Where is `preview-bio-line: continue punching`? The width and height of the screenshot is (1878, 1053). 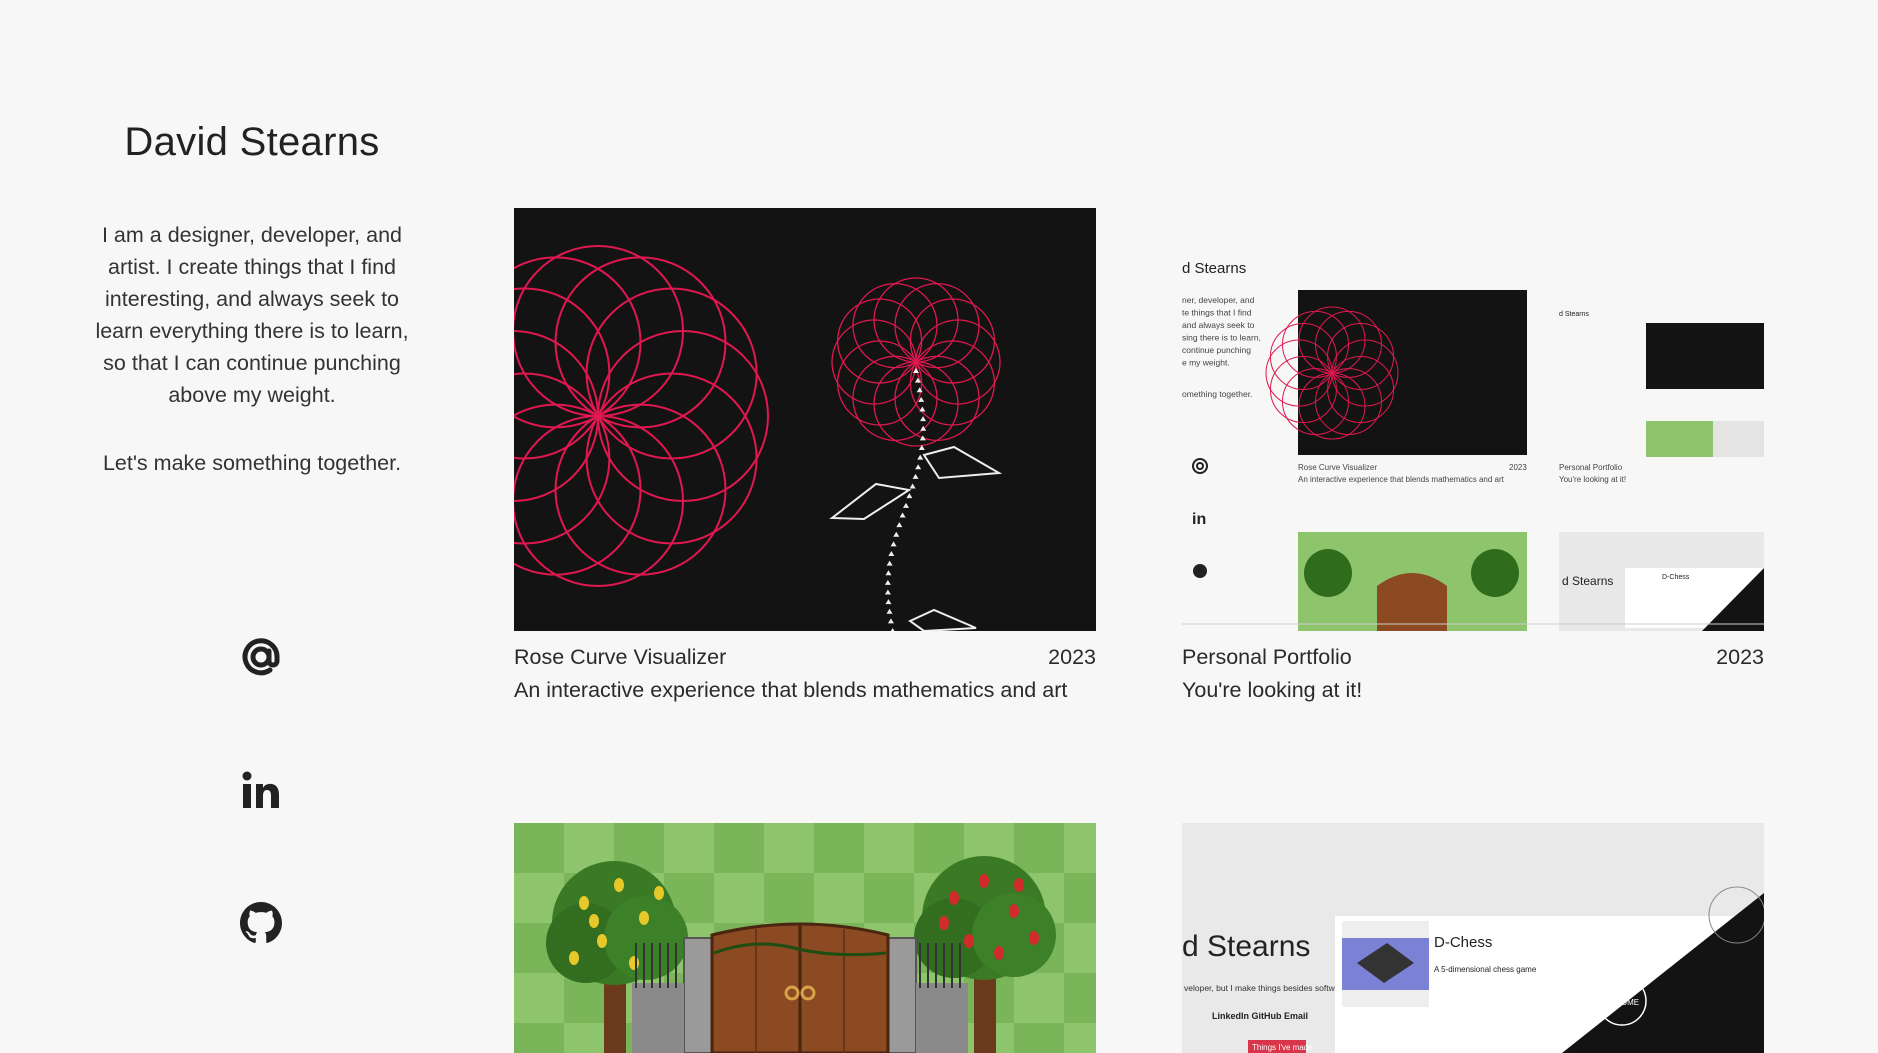 preview-bio-line: continue punching is located at coordinates (1216, 350).